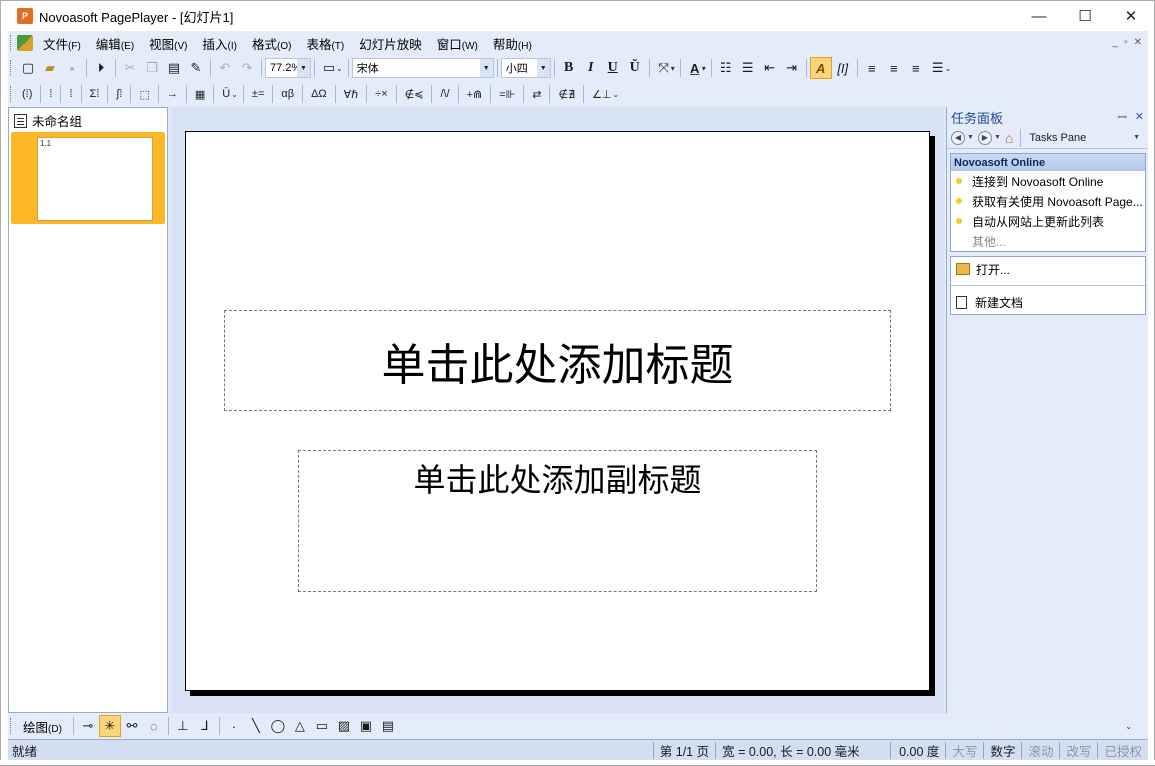 This screenshot has width=1155, height=766. I want to click on font-color-dropdown-icon: ▾, so click(704, 68).